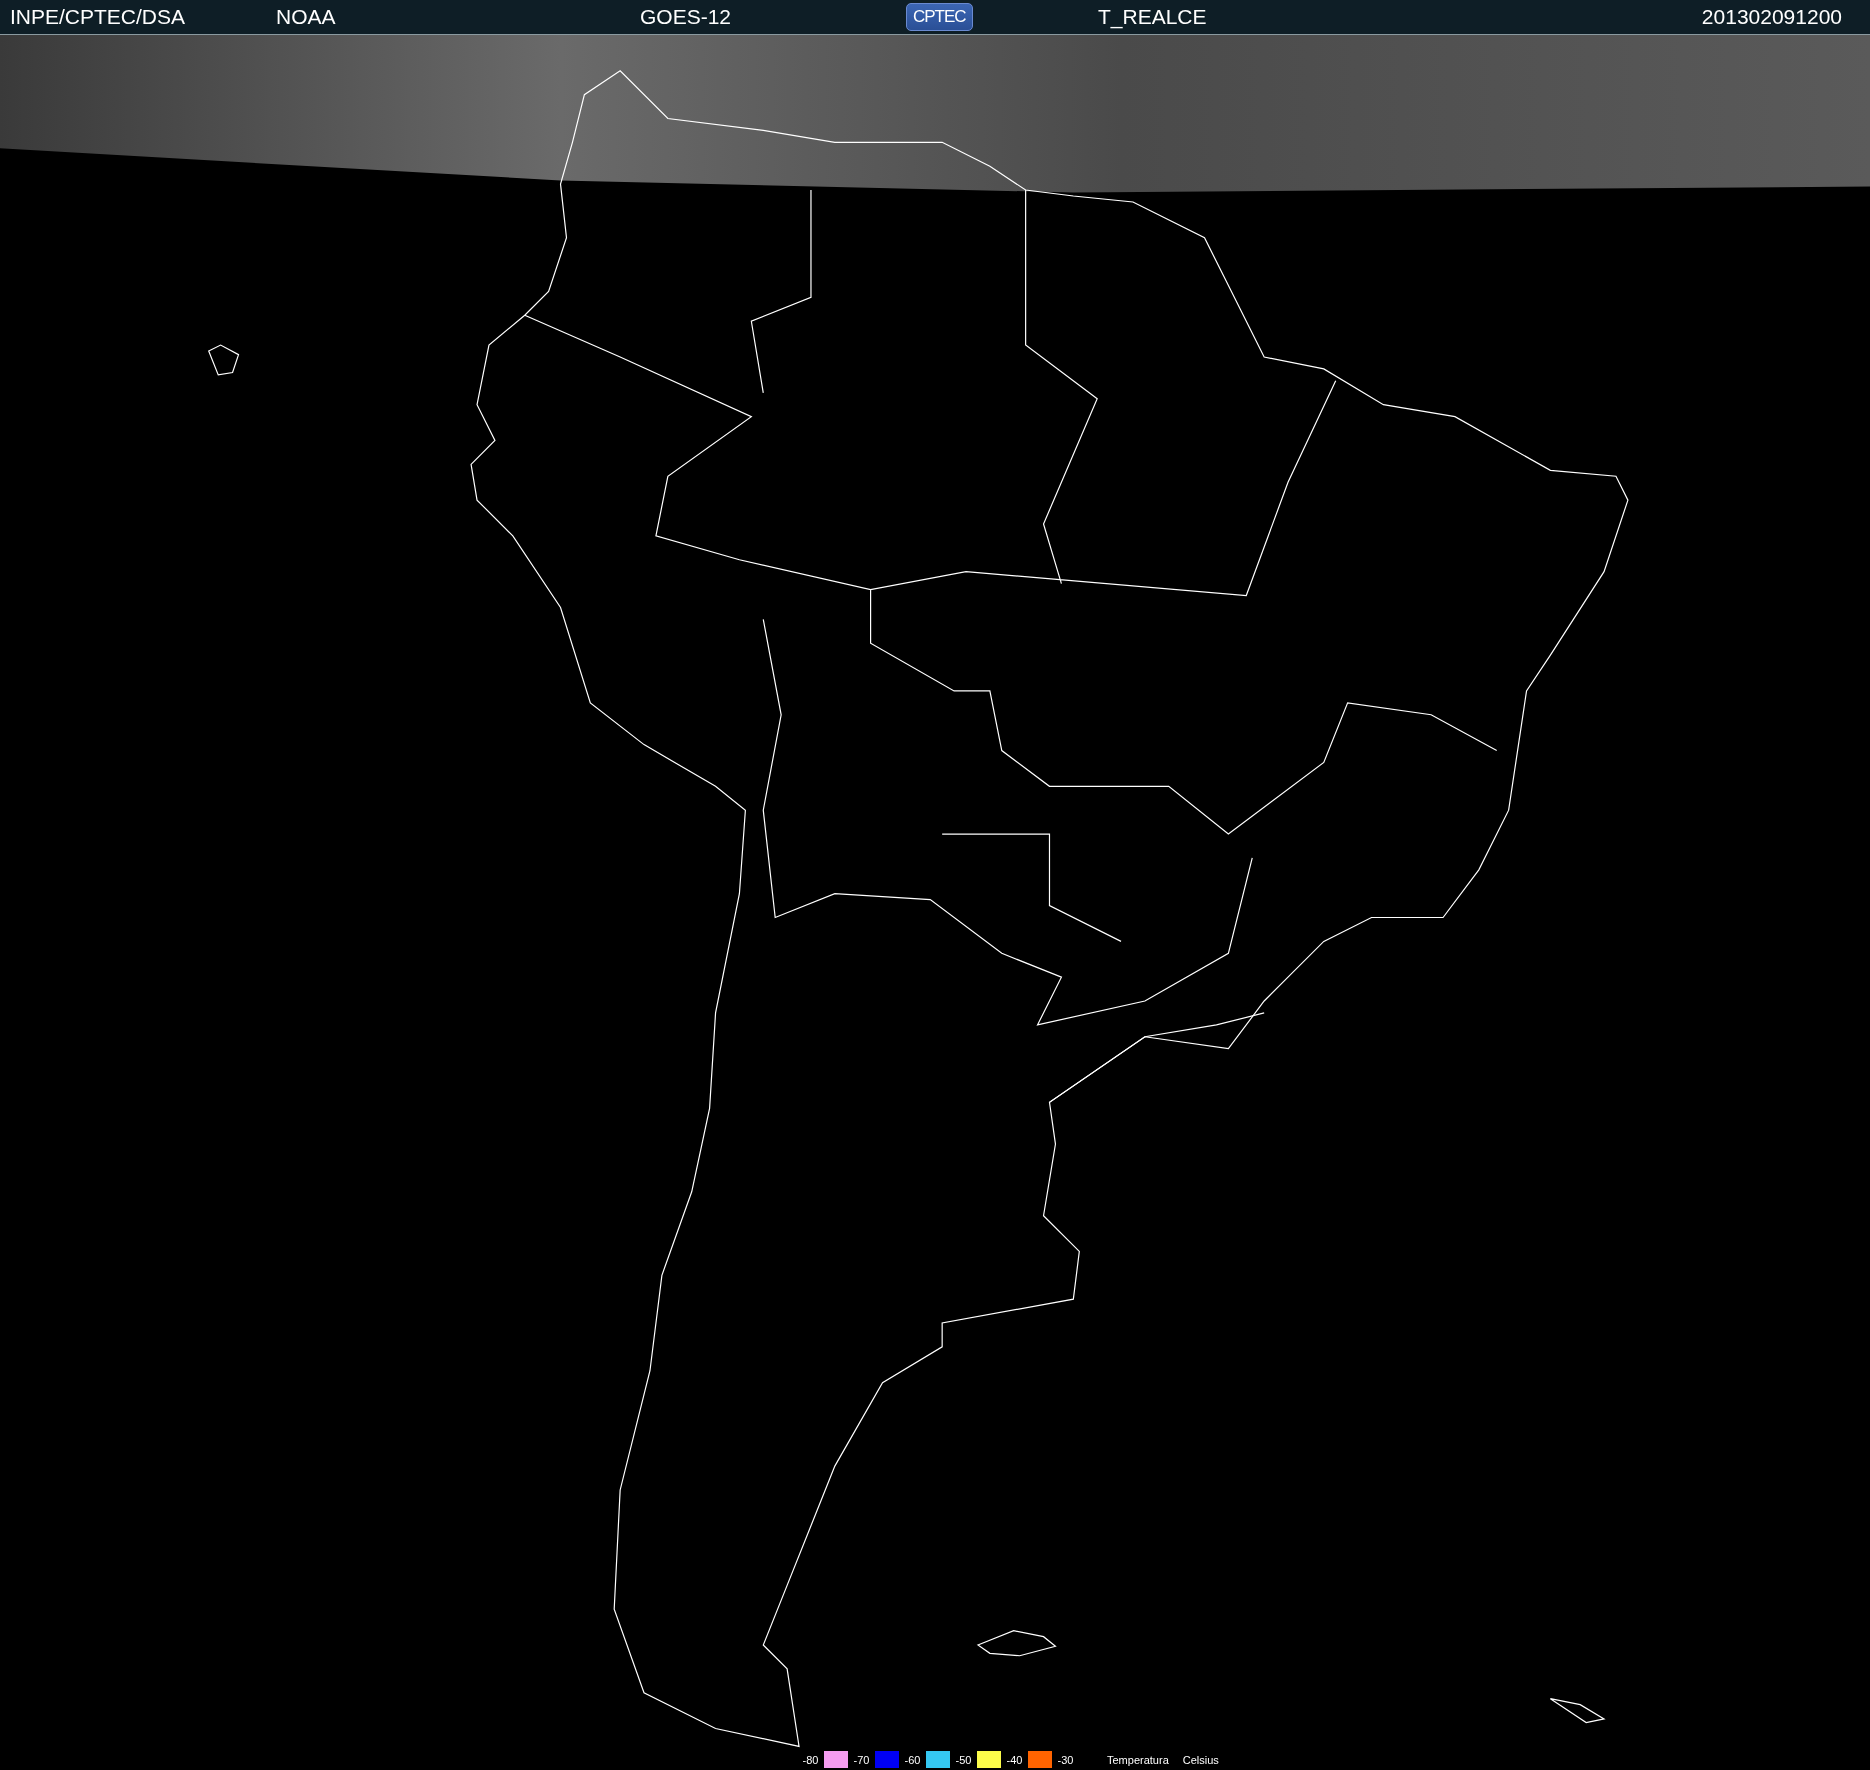  Describe the element at coordinates (98, 17) in the screenshot. I see `source-label: INPE/CPTEC/DSA` at that location.